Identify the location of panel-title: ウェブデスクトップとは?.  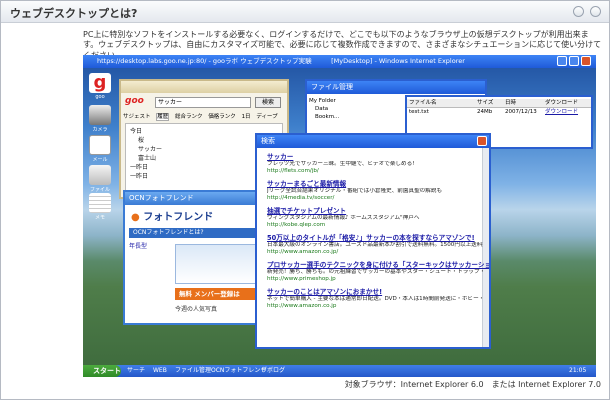
(74, 13).